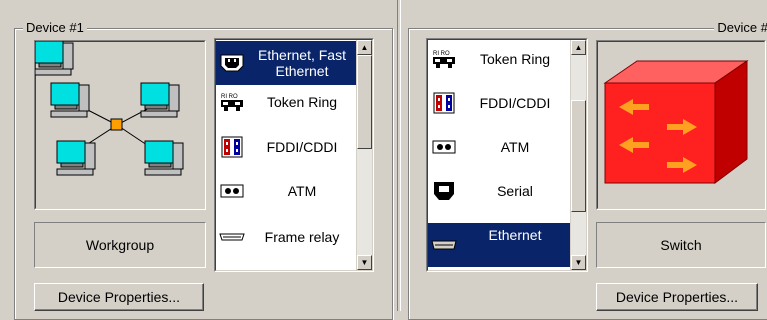 The height and width of the screenshot is (320, 767). What do you see at coordinates (499, 245) in the screenshot?
I see `list-item: Ethernet` at bounding box center [499, 245].